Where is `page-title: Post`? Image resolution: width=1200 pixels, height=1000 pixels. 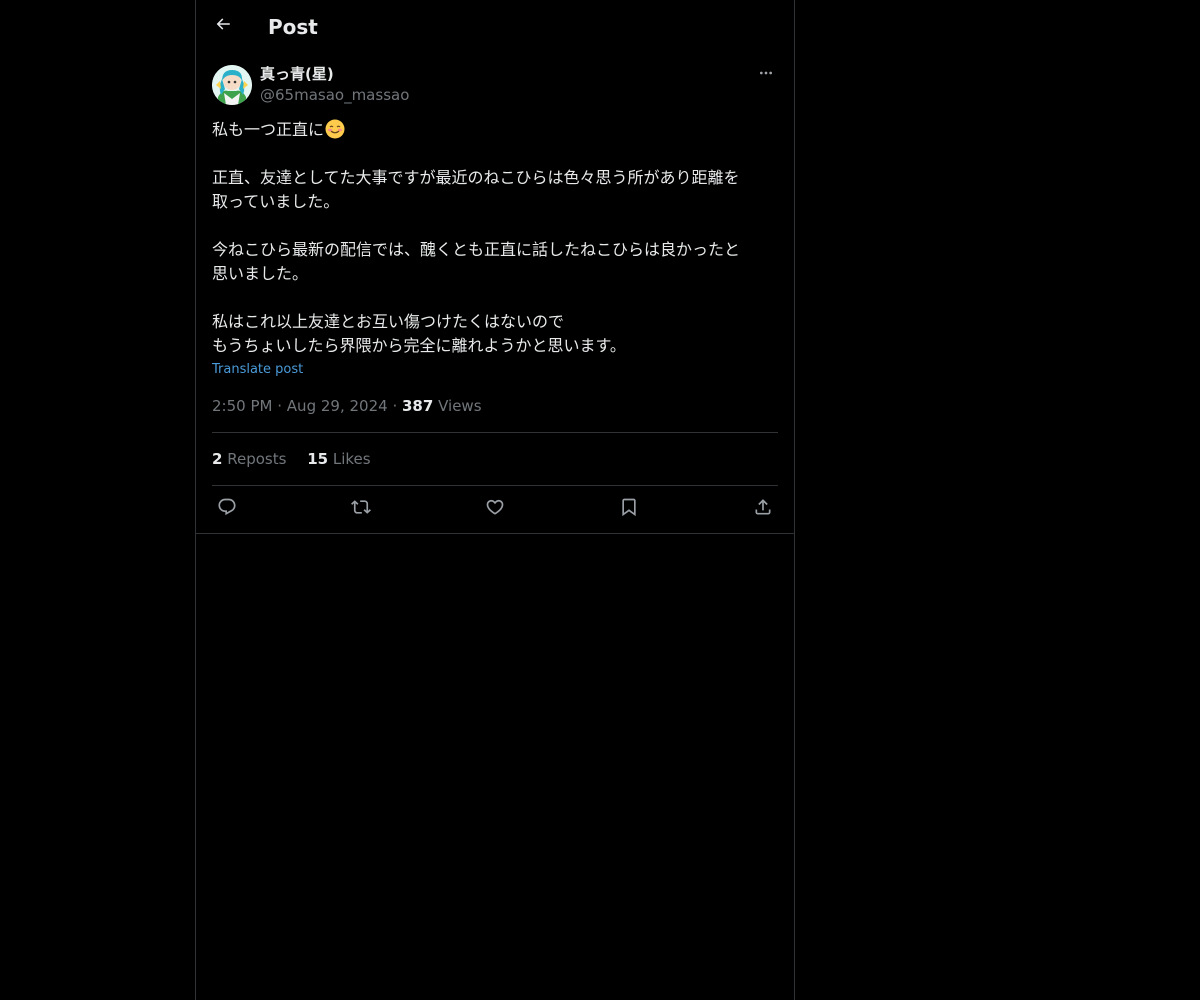
page-title: Post is located at coordinates (293, 27).